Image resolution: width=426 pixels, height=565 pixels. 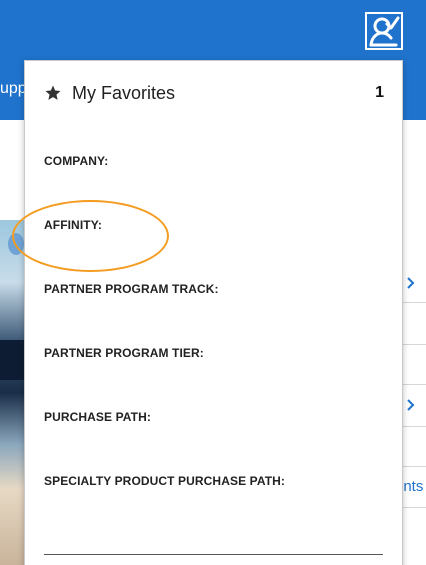 I want to click on field-label-partner-program-tier: PARTNER PROGRAM TIER:, so click(x=124, y=353).